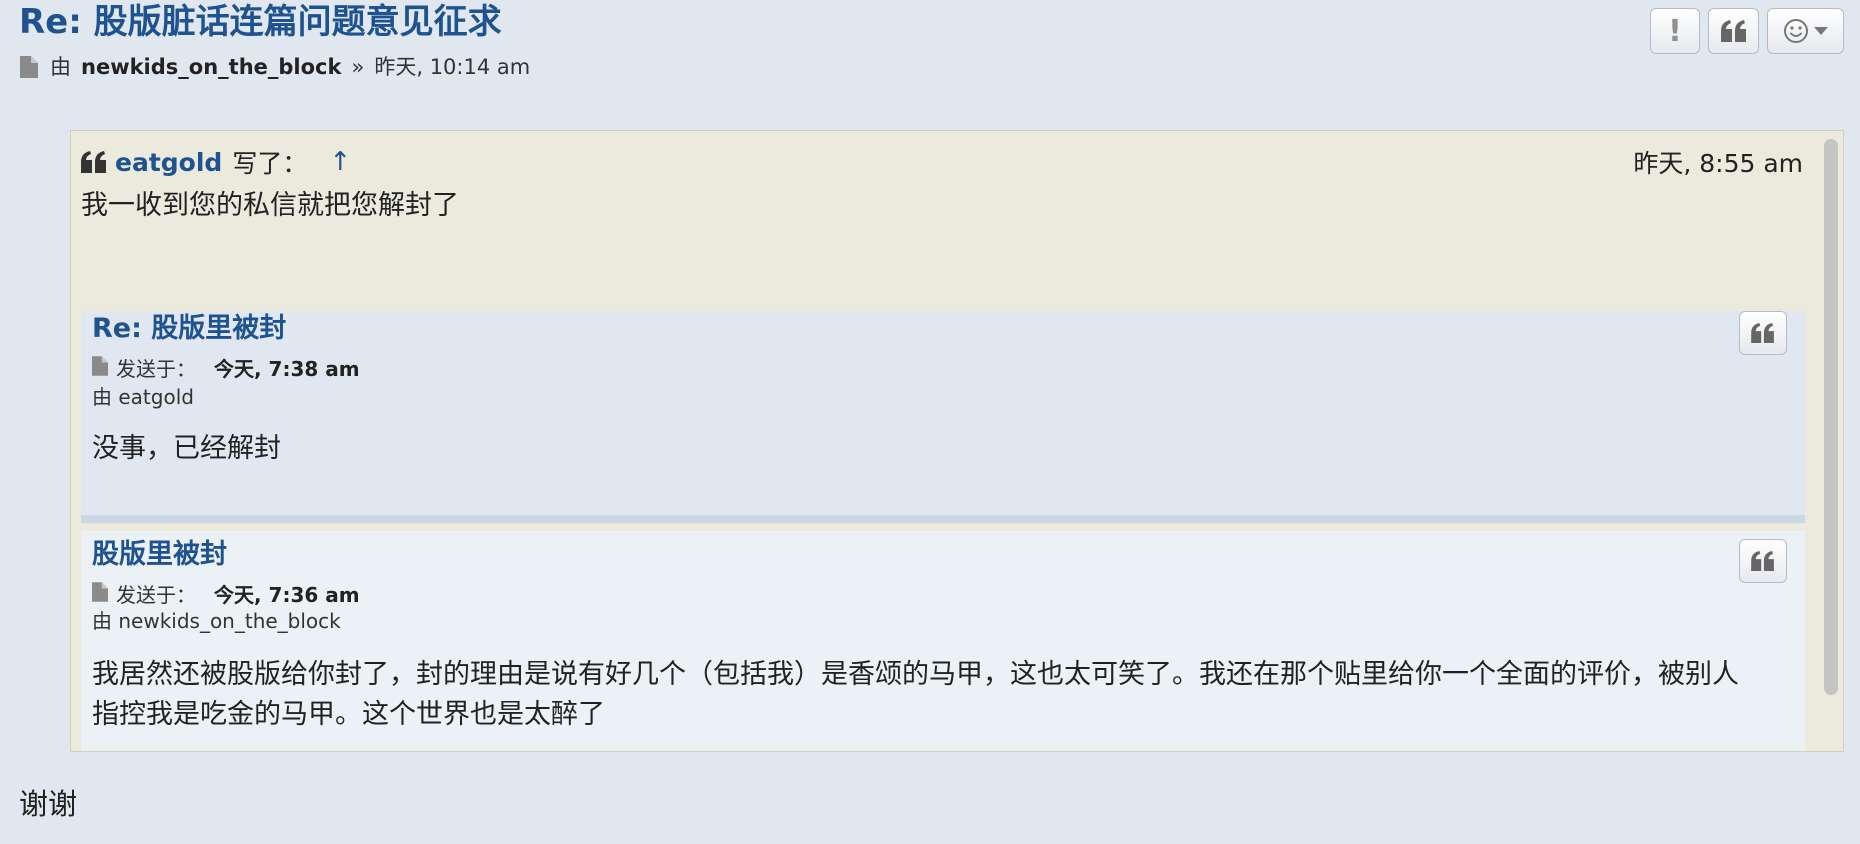 The width and height of the screenshot is (1860, 844). Describe the element at coordinates (452, 67) in the screenshot. I see `post-time: 昨天, 10:14 am` at that location.